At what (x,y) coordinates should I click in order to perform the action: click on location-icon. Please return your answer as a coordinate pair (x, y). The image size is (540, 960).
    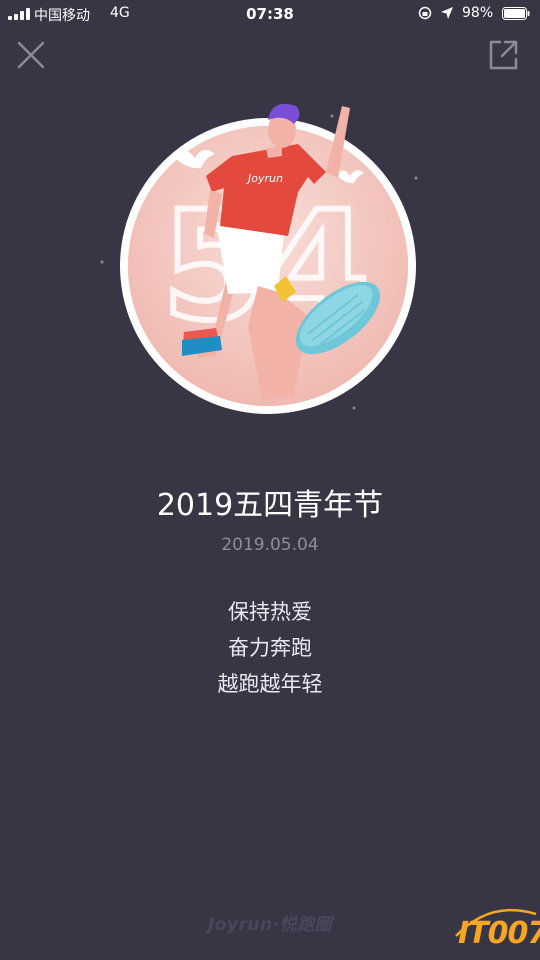
    Looking at the image, I should click on (447, 13).